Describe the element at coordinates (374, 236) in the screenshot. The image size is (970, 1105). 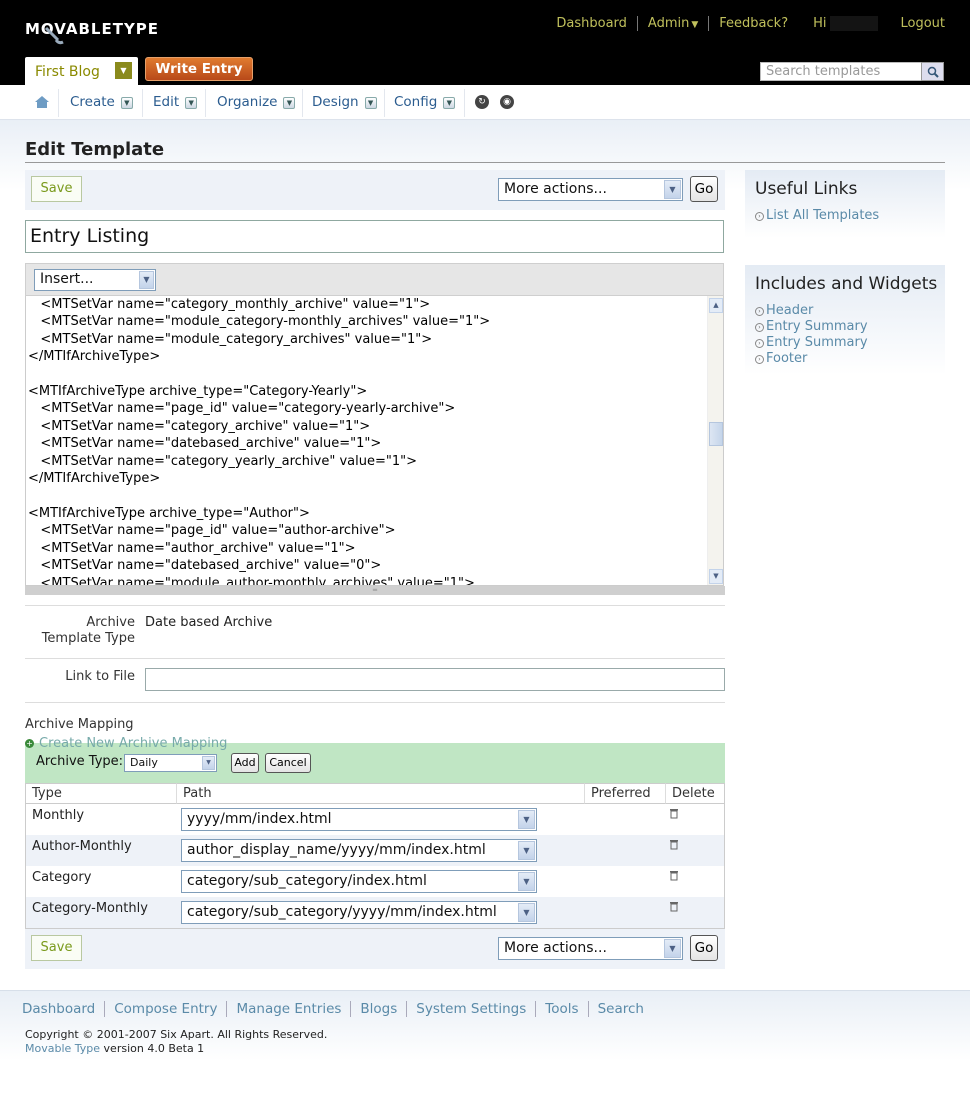
I see `template-name-input: Entry Listing` at that location.